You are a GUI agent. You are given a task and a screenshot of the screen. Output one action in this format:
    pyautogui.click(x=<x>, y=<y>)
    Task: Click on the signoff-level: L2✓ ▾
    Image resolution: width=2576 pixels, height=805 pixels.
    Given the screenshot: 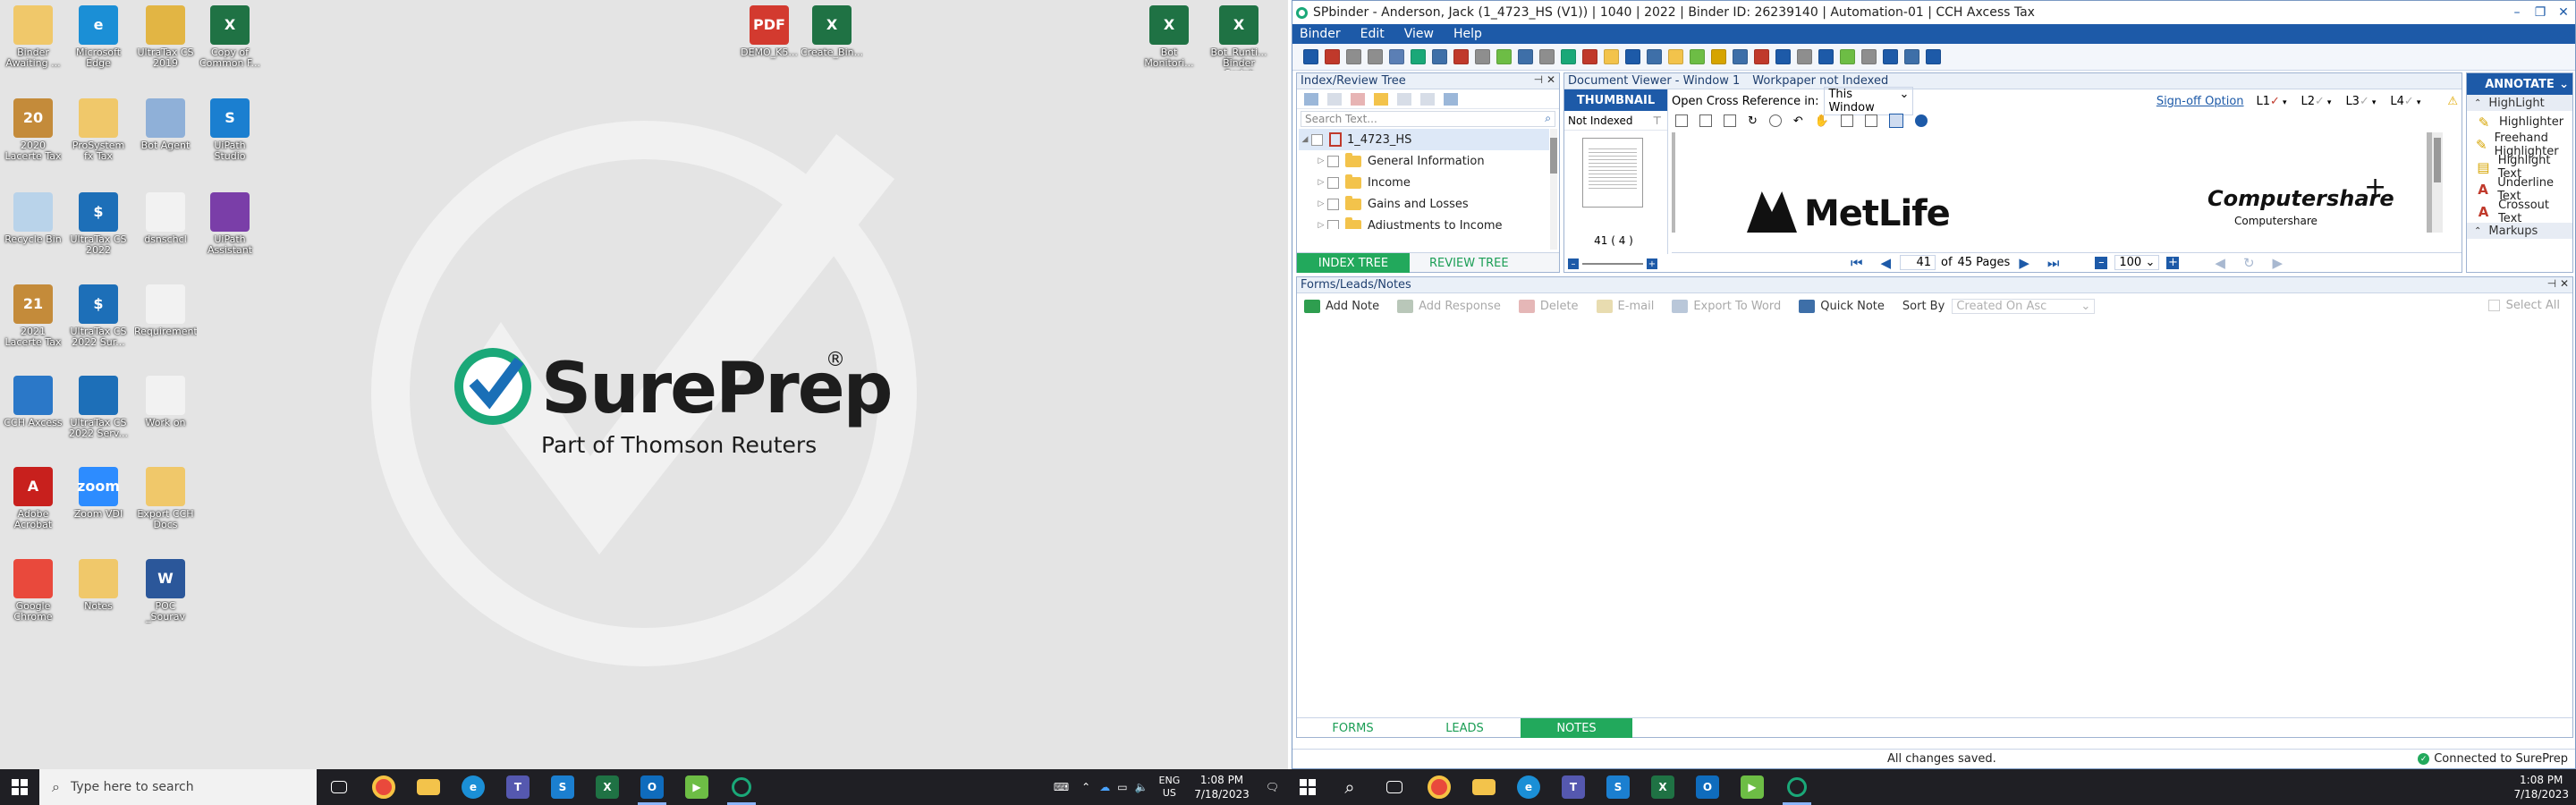 What is the action you would take?
    pyautogui.click(x=2316, y=101)
    